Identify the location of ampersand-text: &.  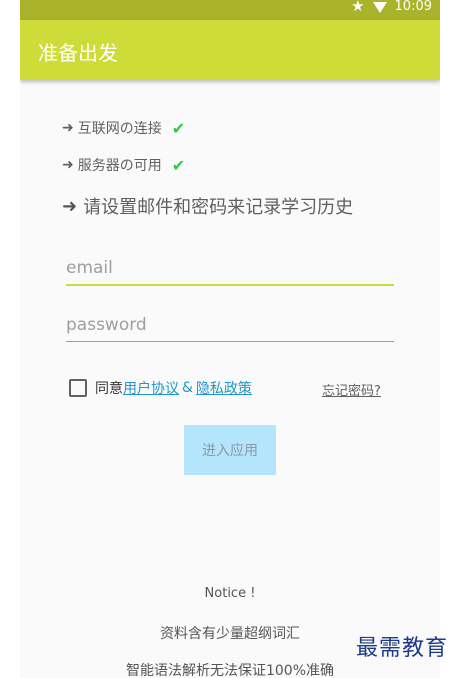
(187, 388).